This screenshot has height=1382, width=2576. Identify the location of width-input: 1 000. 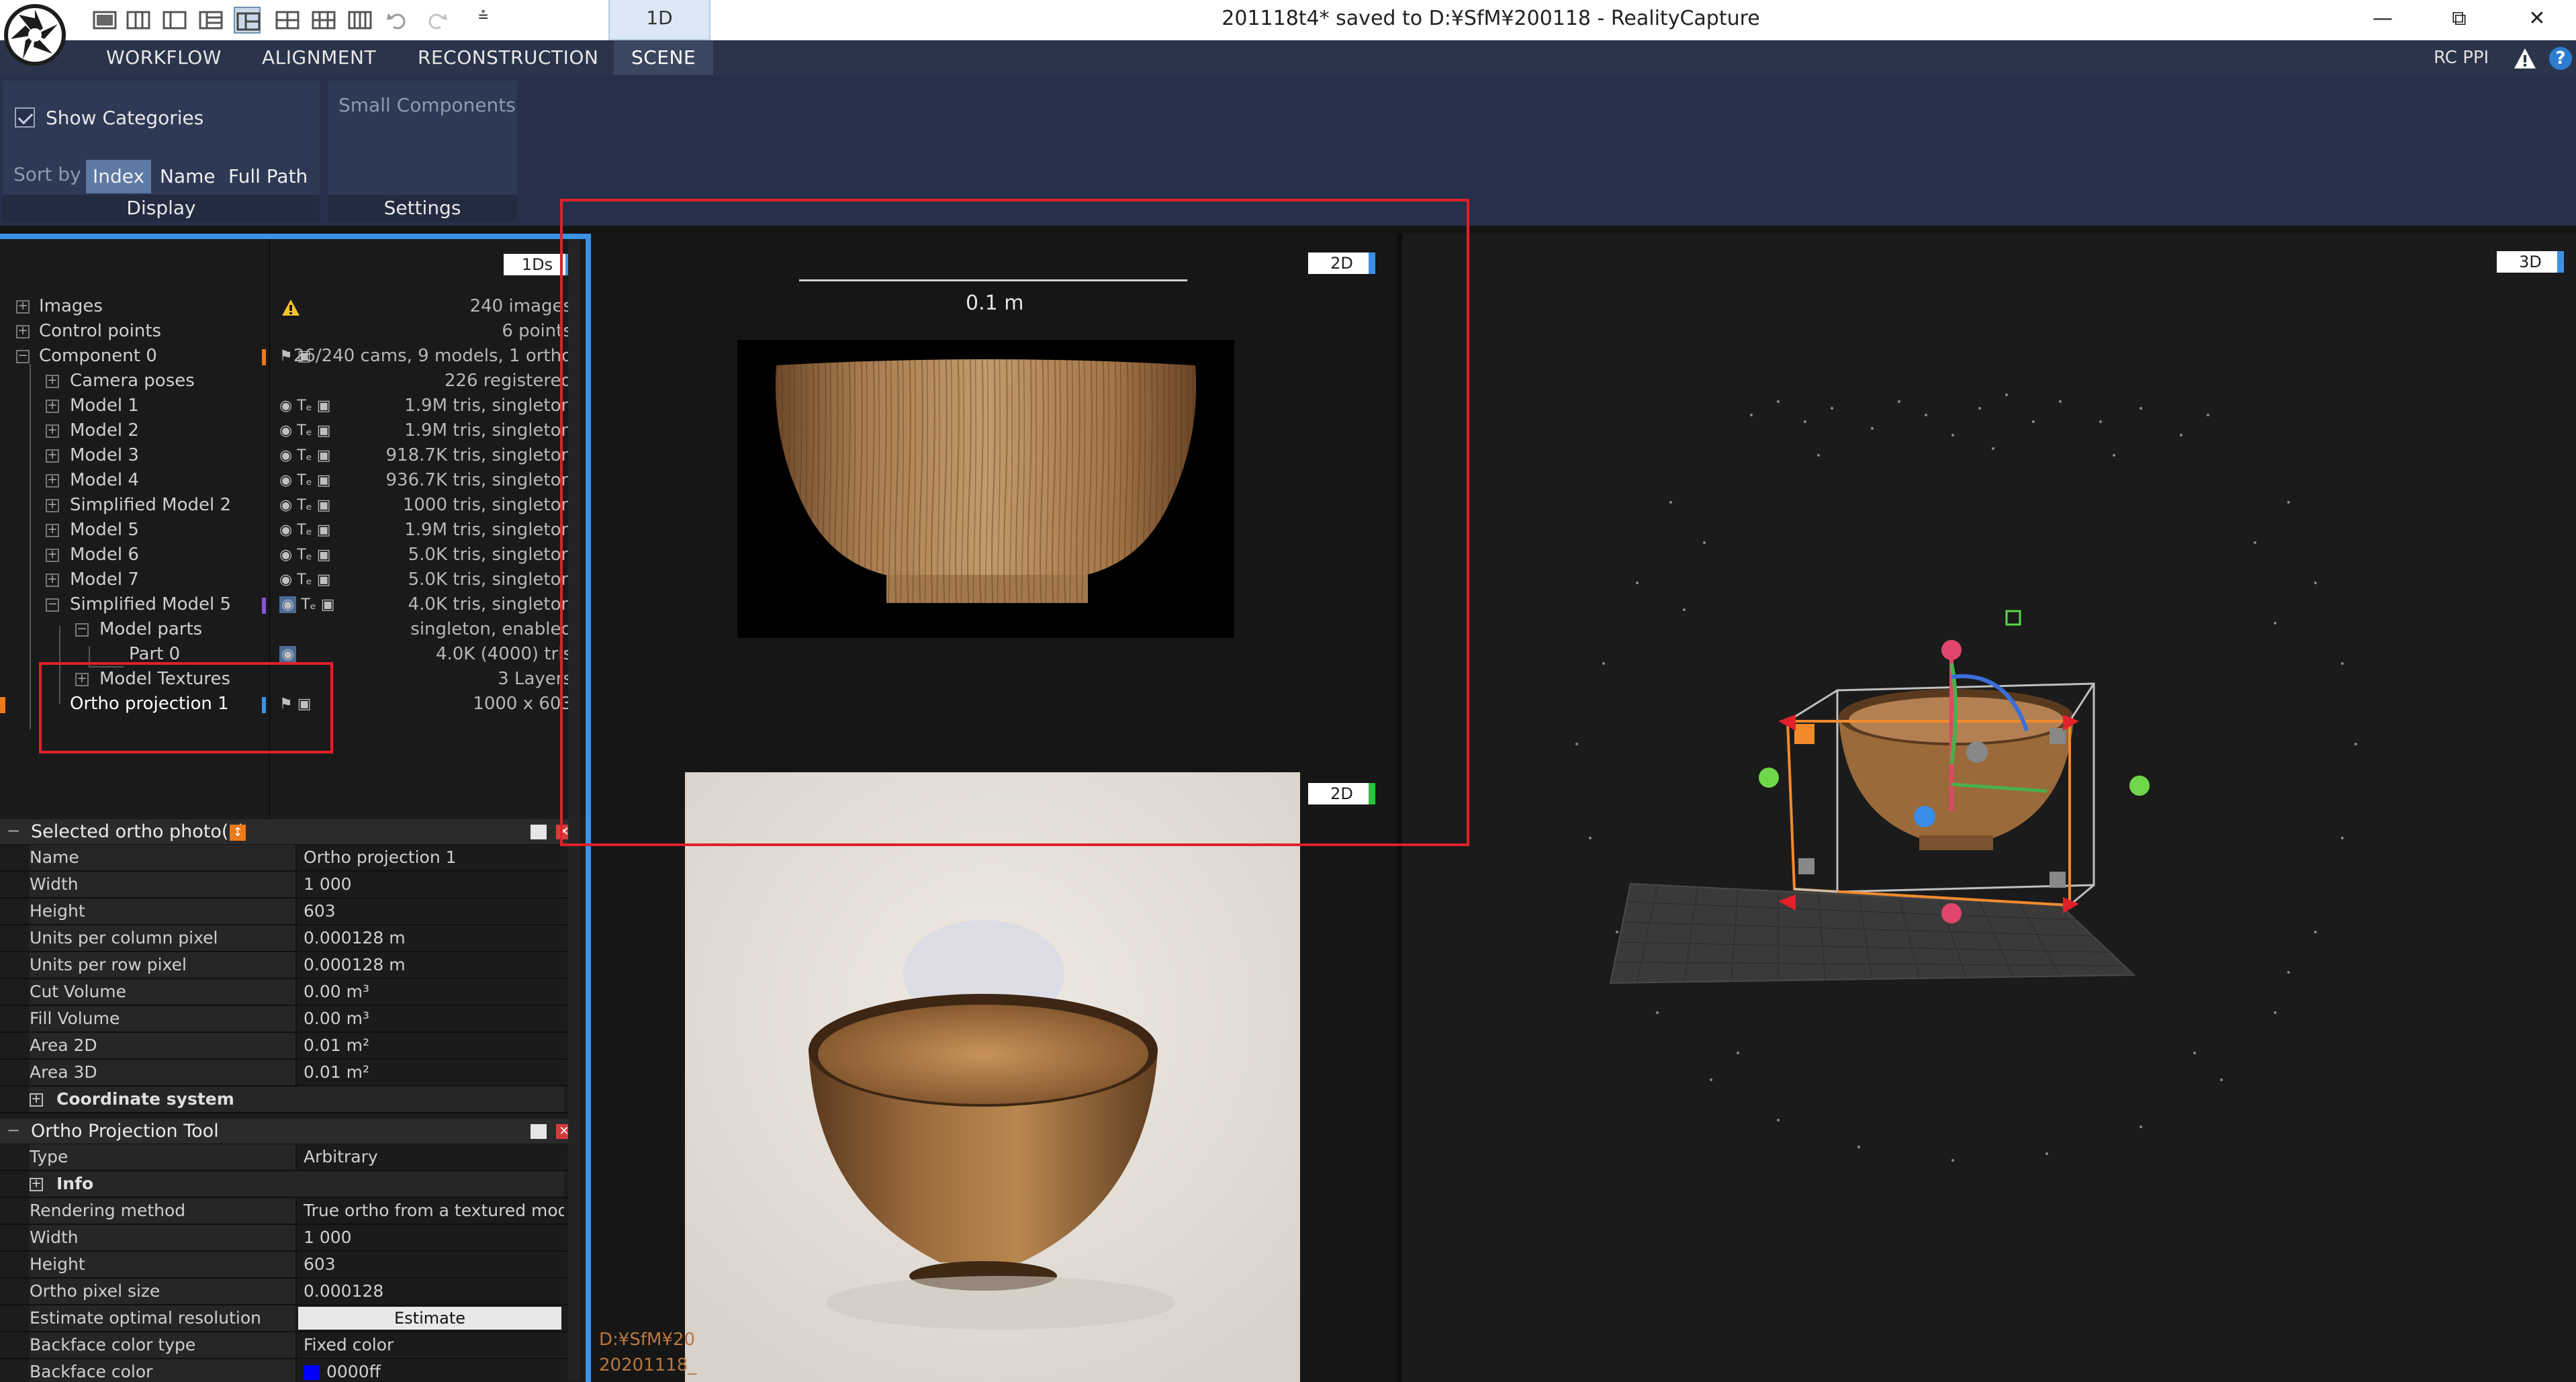
(429, 1237).